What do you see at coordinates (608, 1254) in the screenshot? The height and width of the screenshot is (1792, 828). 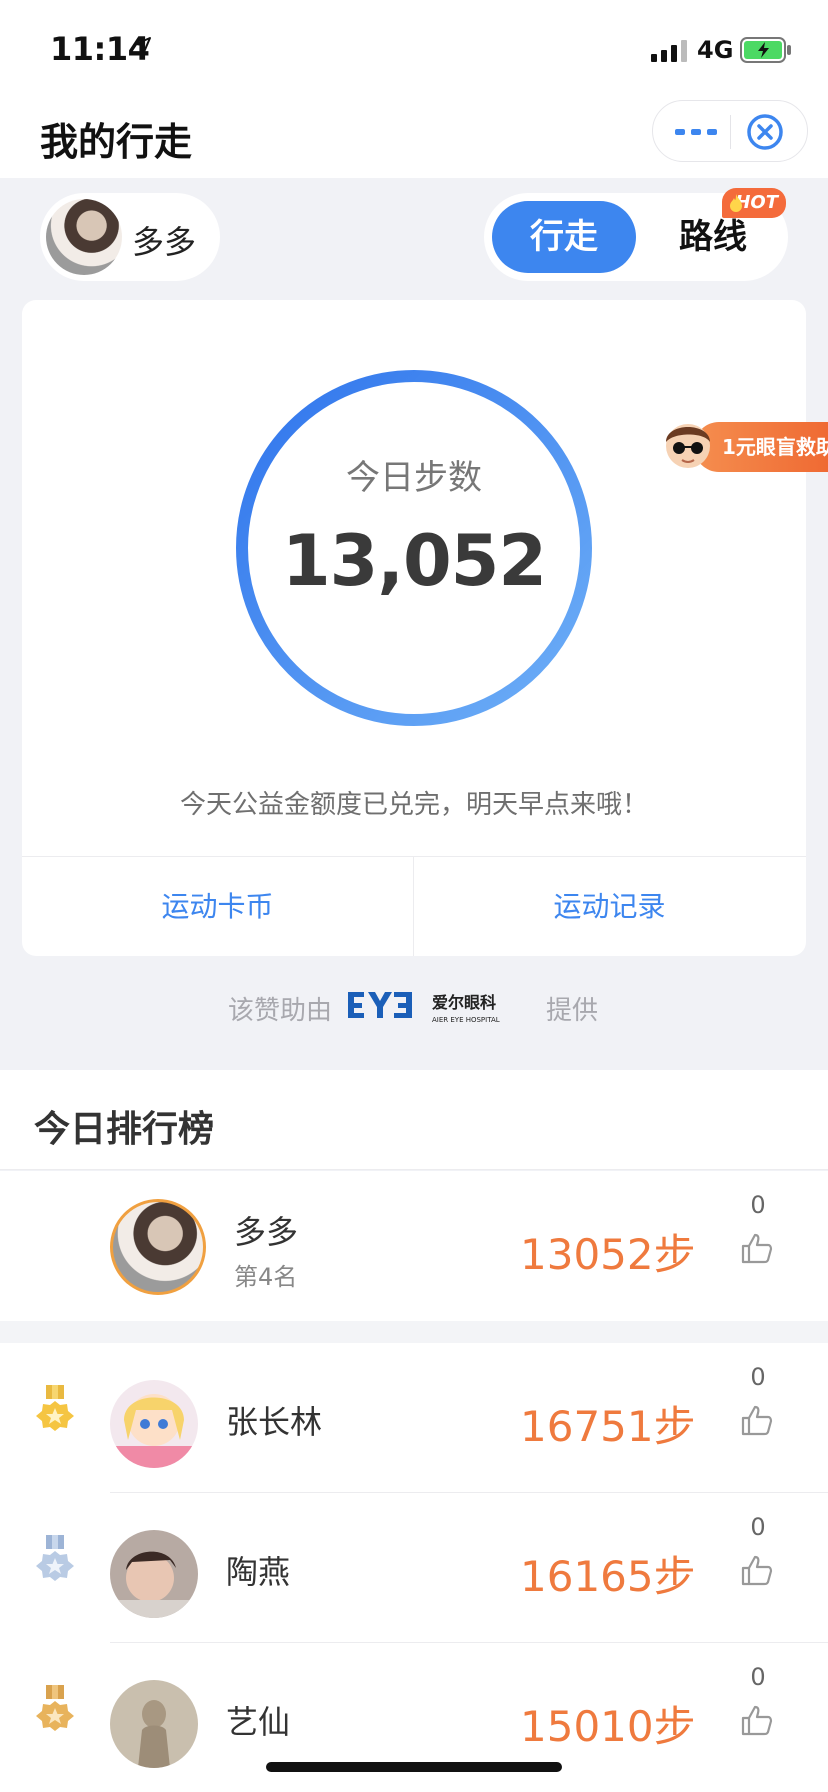 I see `user-steps: 13052步` at bounding box center [608, 1254].